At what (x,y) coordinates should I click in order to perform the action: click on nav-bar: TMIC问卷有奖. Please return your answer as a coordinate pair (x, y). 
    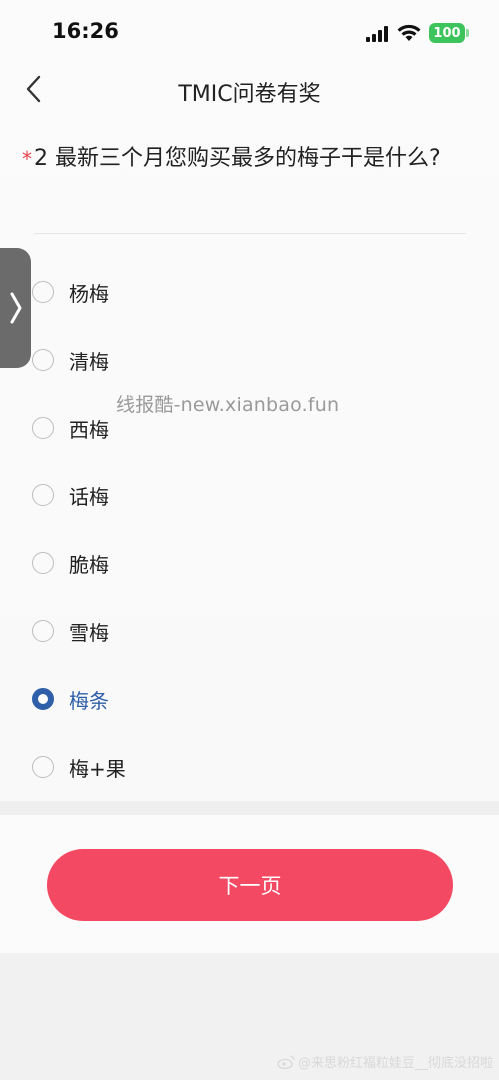
    Looking at the image, I should click on (249, 90).